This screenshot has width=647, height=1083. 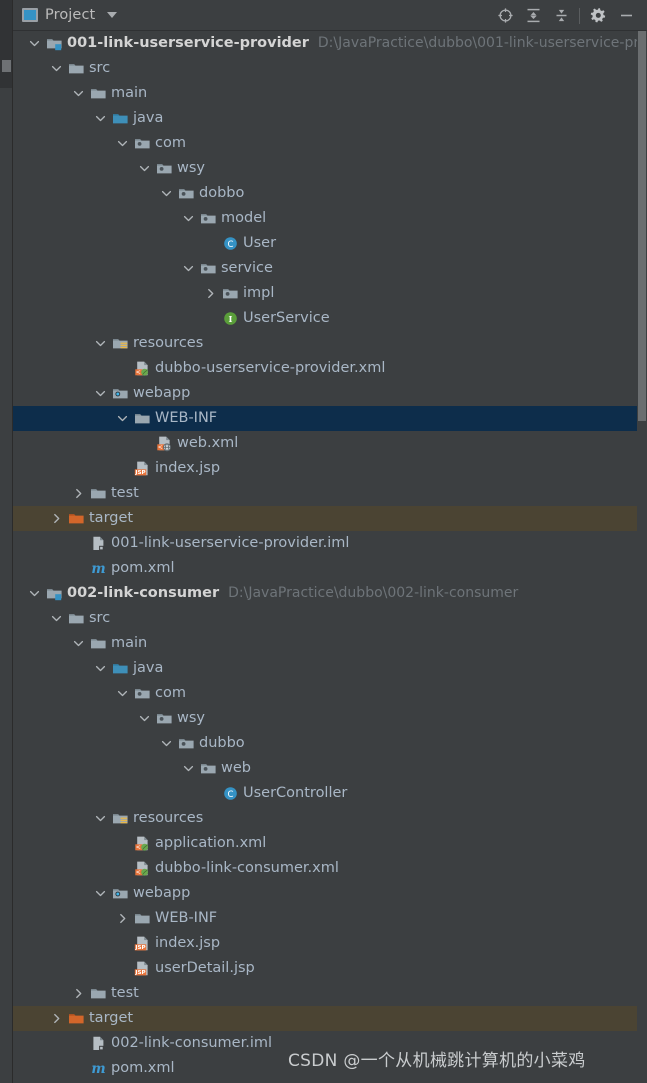 What do you see at coordinates (191, 168) in the screenshot?
I see `tree-row-label: wsy` at bounding box center [191, 168].